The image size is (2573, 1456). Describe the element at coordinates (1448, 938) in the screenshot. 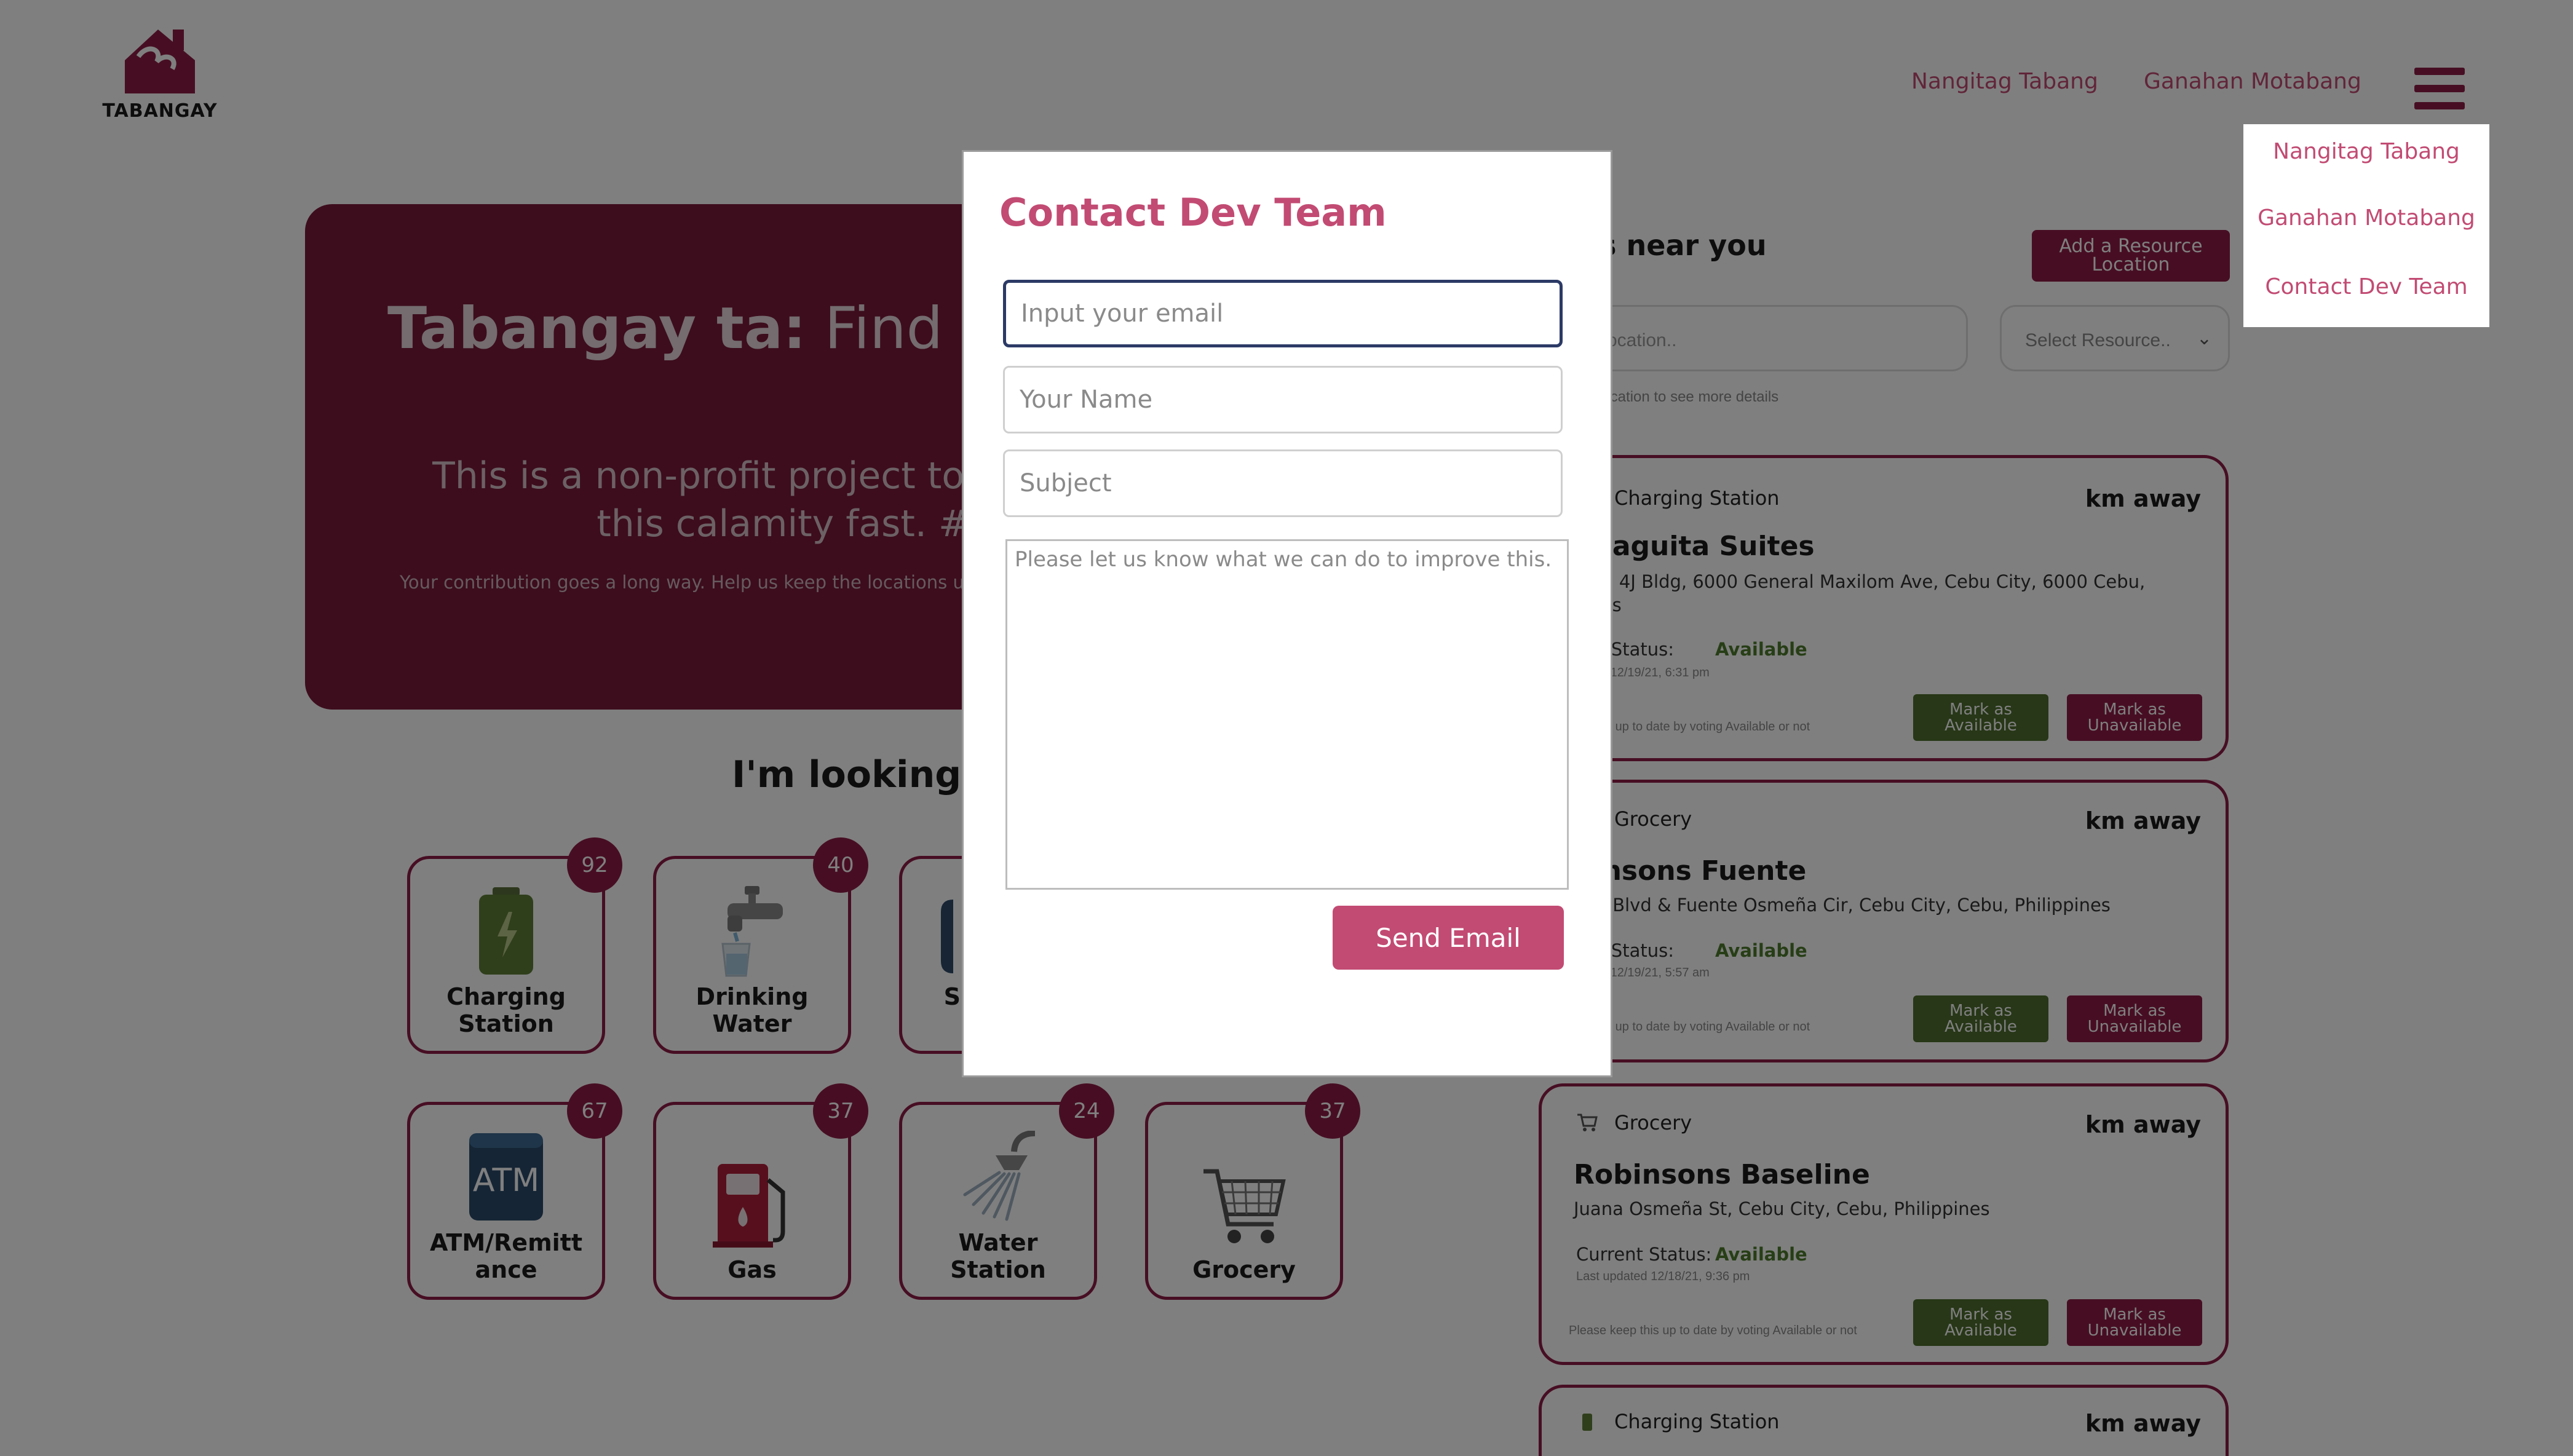

I see `send-email-button: Send Email` at that location.